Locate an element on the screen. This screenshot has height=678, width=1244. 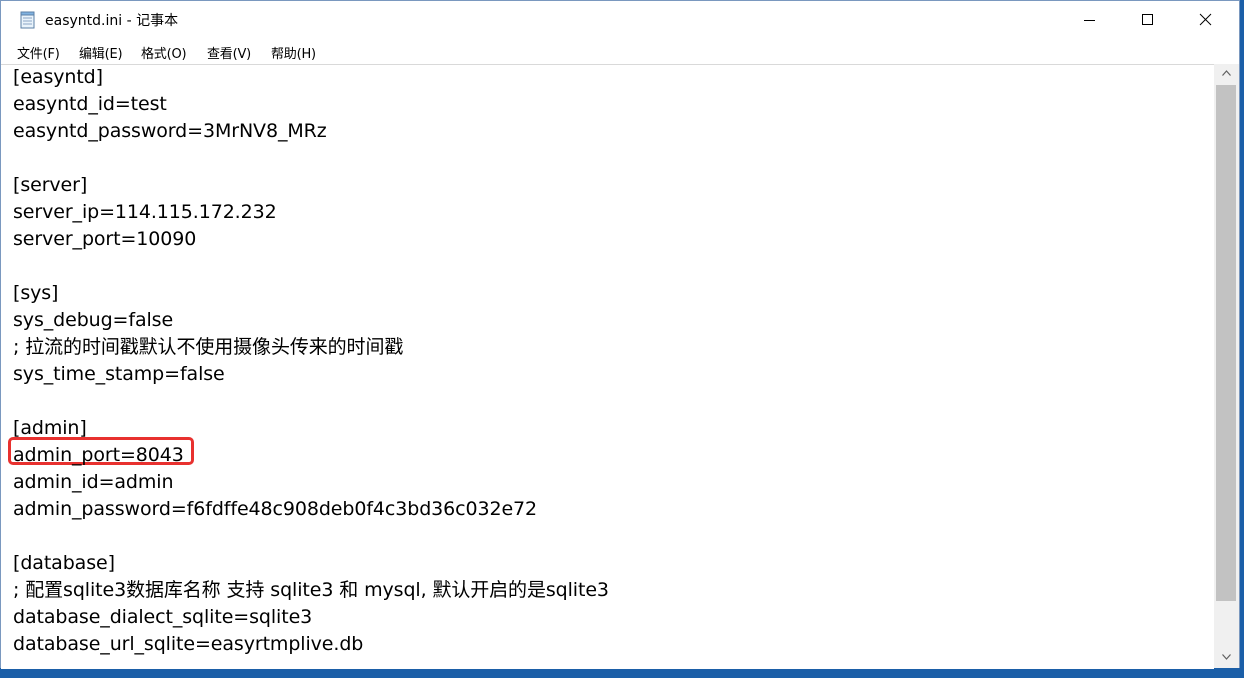
vertical-scrollbar is located at coordinates (1226, 366).